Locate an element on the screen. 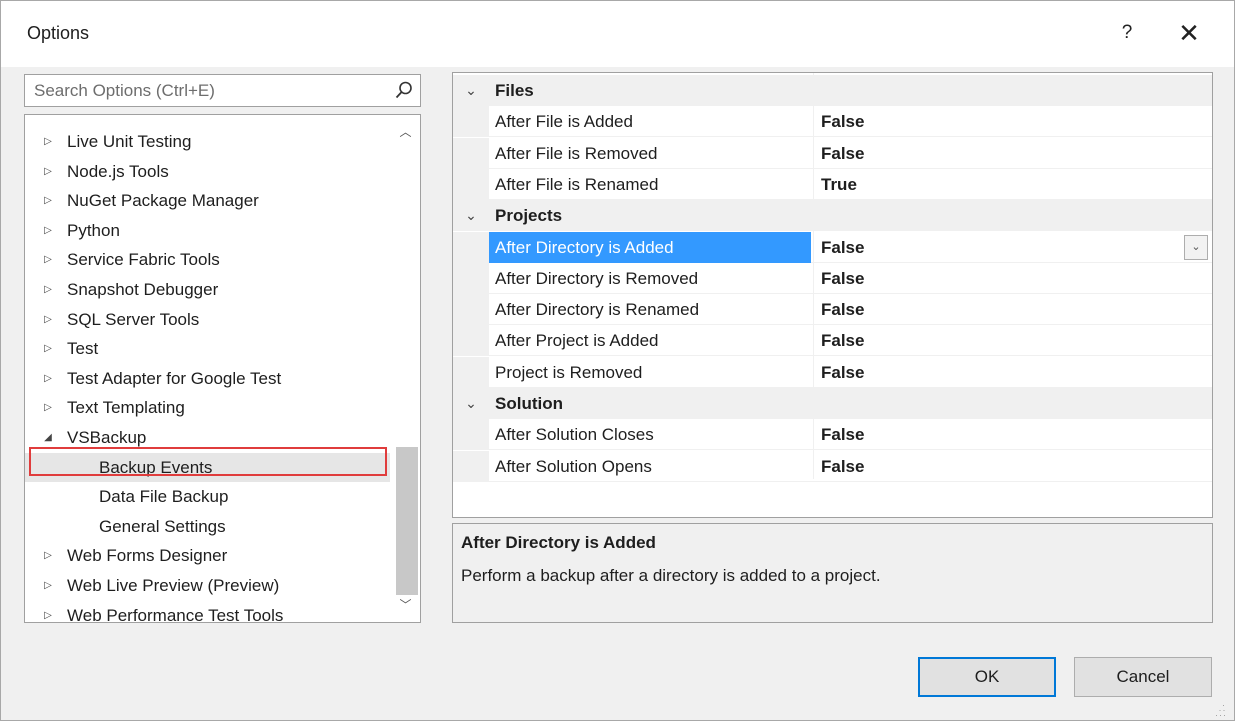 This screenshot has width=1235, height=721. tree-item: ▷ Web Performance Test Tools is located at coordinates (207, 612).